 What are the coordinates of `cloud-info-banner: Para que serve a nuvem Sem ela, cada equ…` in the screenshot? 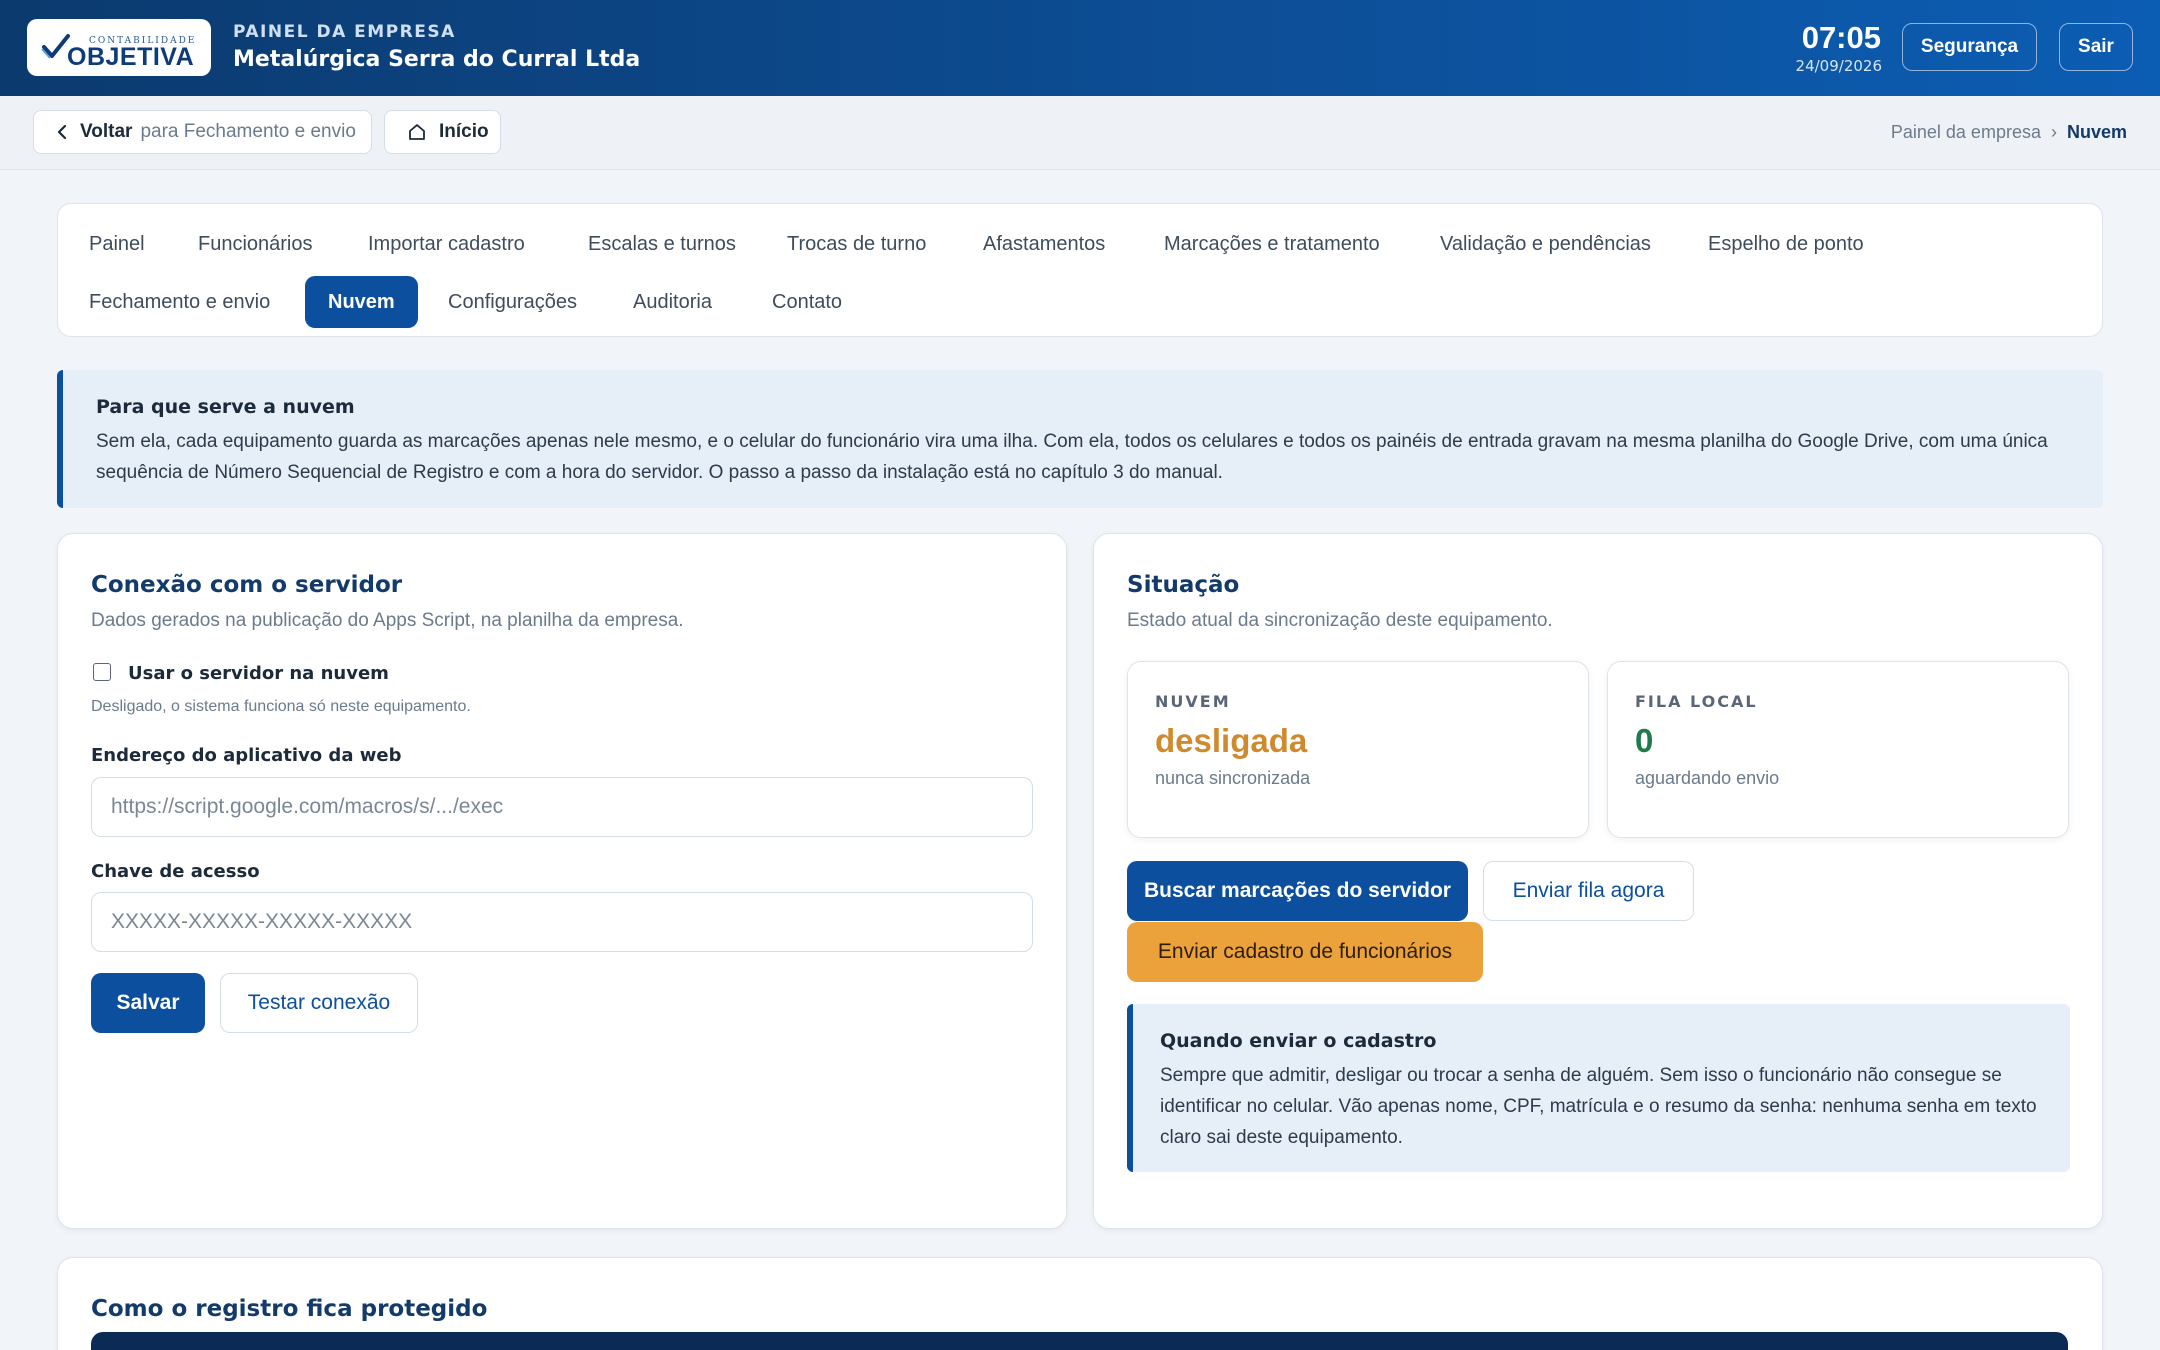 It's located at (1080, 439).